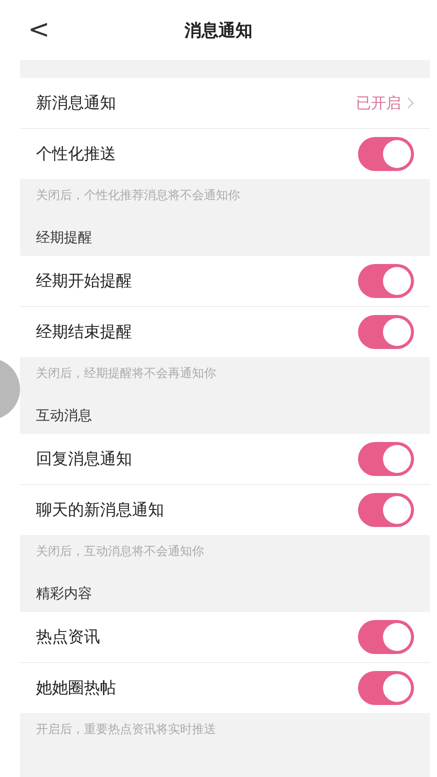  Describe the element at coordinates (76, 103) in the screenshot. I see `row-label: 新消息通知` at that location.